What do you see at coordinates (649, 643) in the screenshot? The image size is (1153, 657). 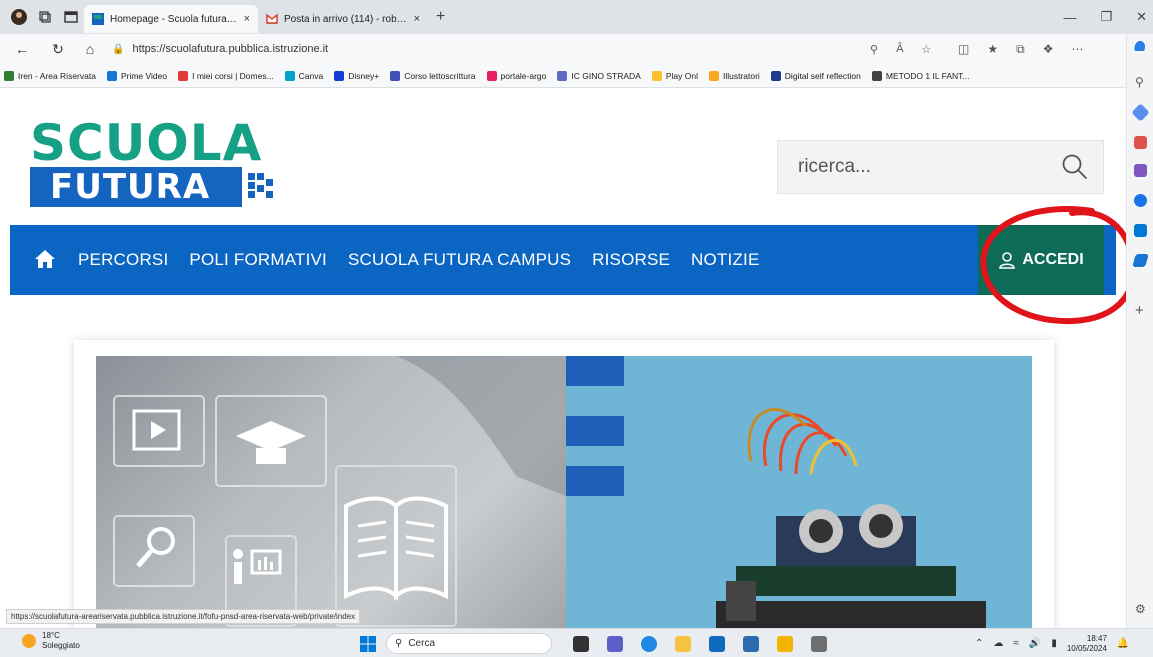 I see `edge-icon` at bounding box center [649, 643].